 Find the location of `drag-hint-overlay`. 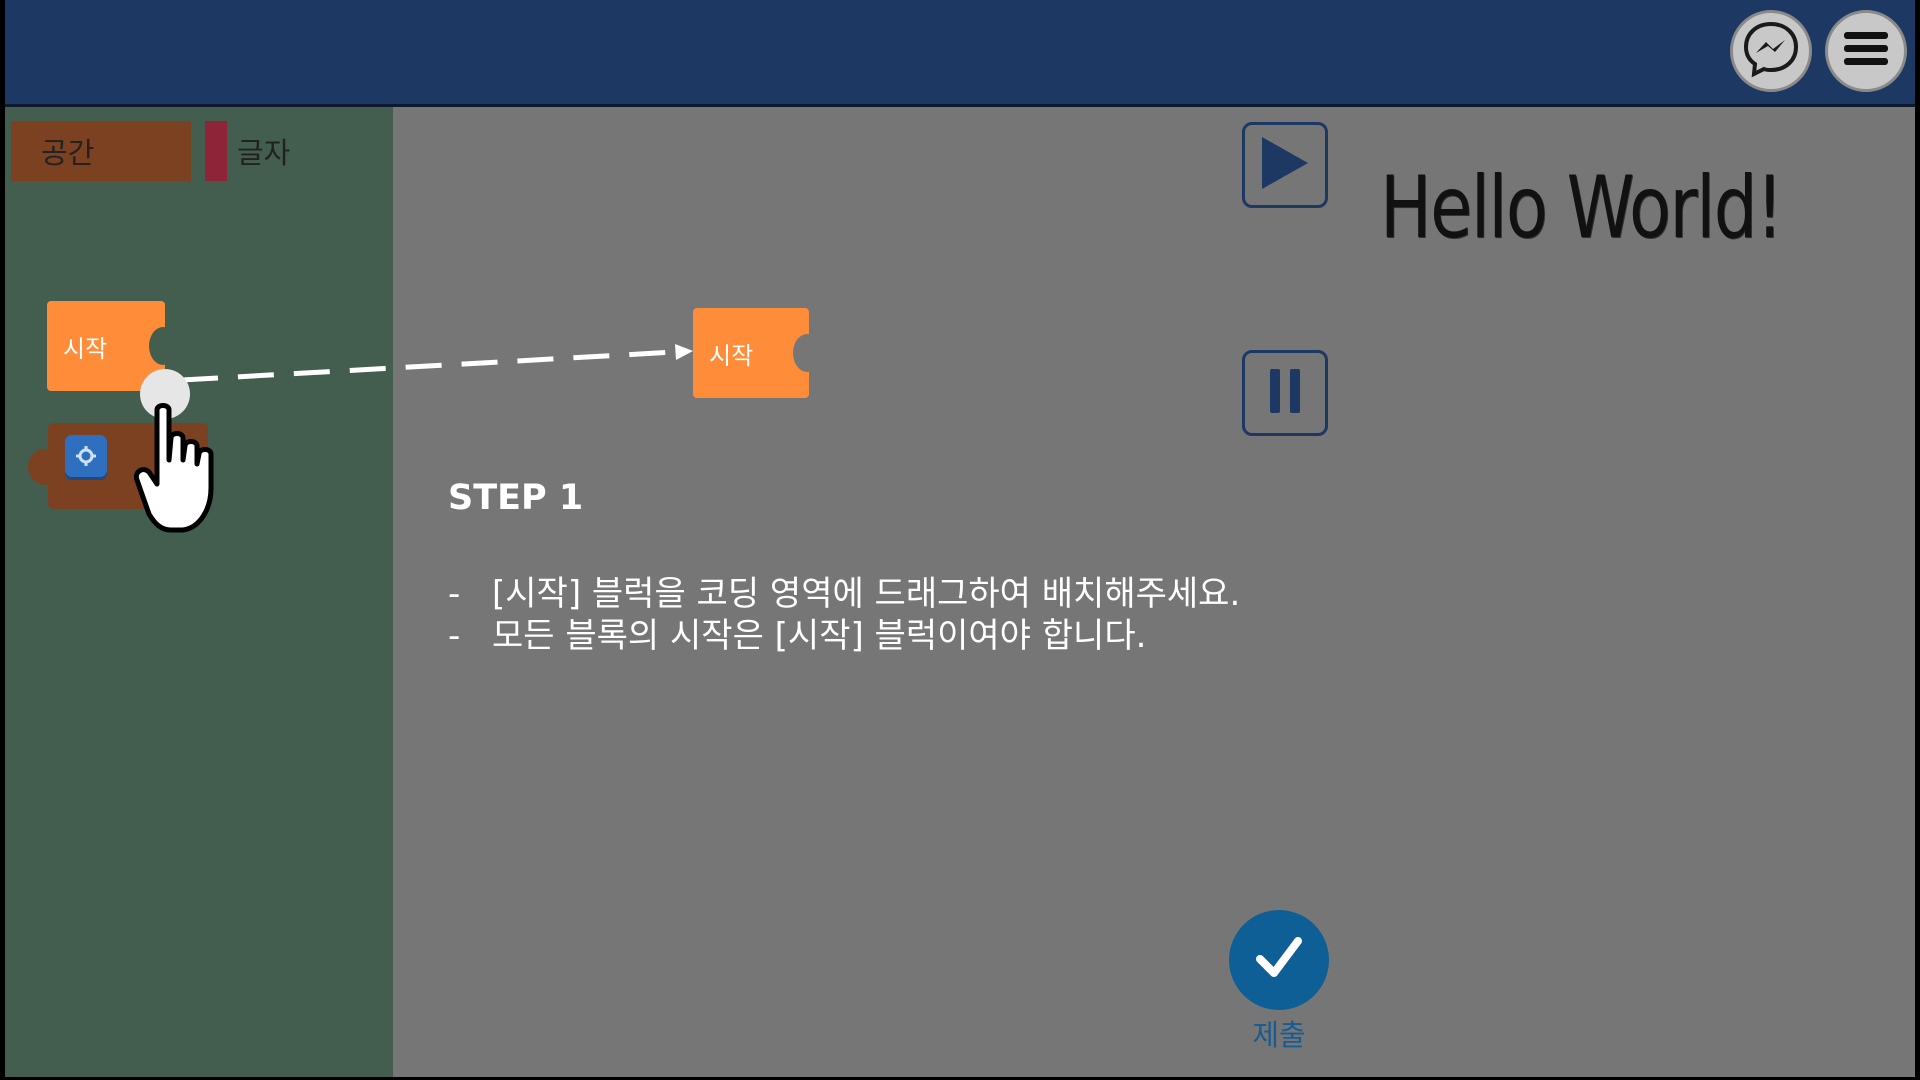

drag-hint-overlay is located at coordinates (413, 438).